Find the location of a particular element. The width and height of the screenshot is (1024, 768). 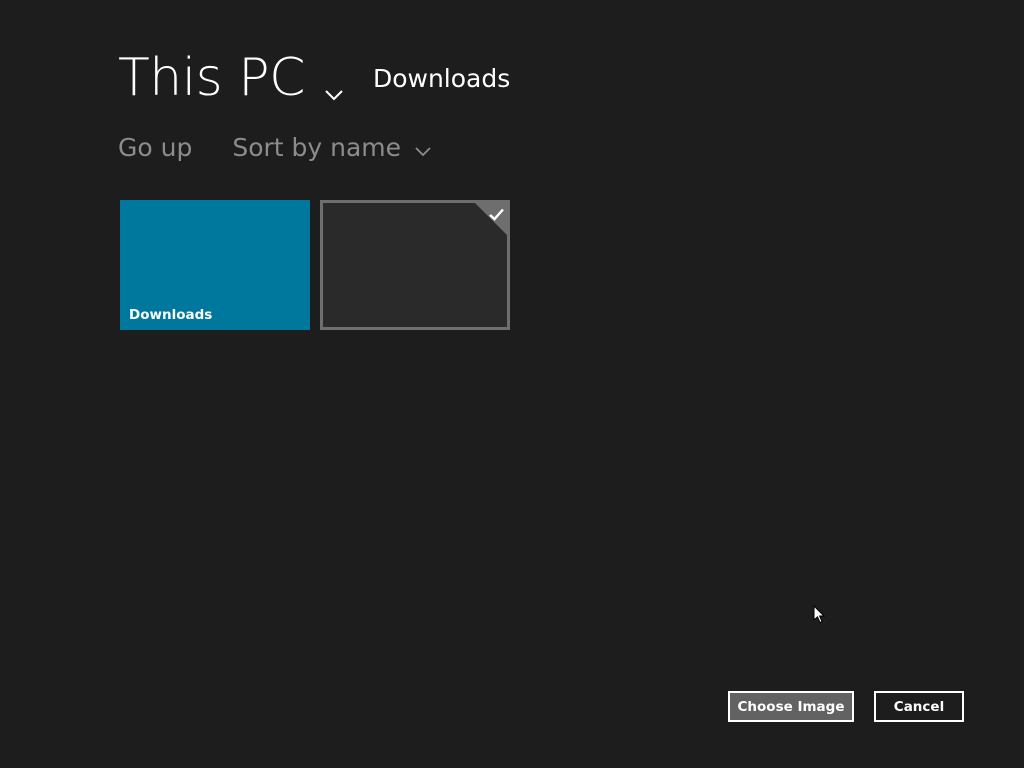

location-header: This PC Downloads is located at coordinates (314, 78).